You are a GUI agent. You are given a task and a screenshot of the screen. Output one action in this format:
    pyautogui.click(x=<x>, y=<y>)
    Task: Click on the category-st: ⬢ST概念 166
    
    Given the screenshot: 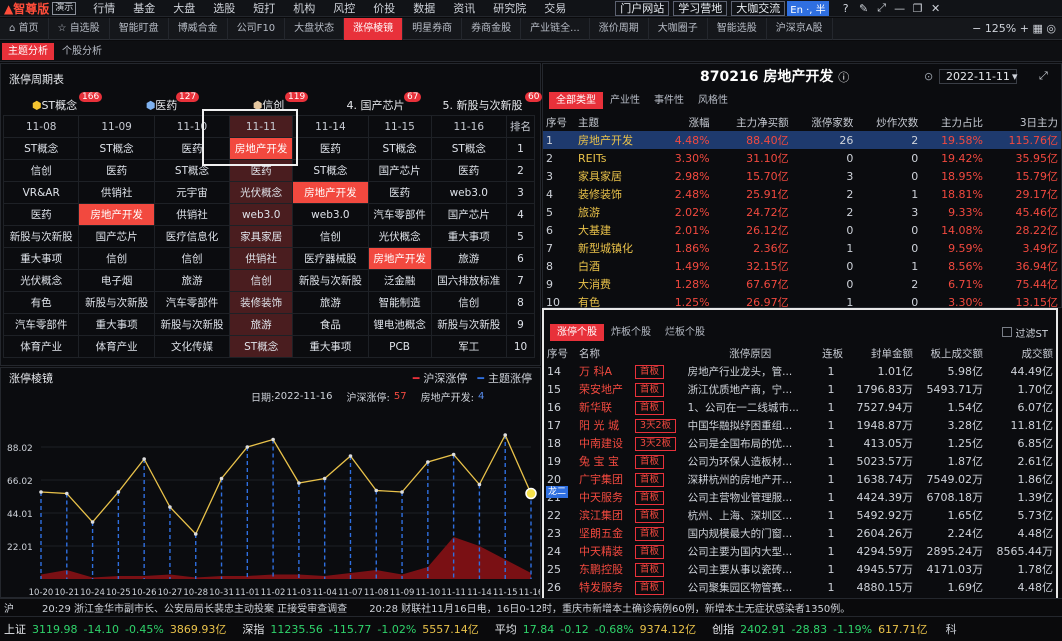 What is the action you would take?
    pyautogui.click(x=54, y=102)
    